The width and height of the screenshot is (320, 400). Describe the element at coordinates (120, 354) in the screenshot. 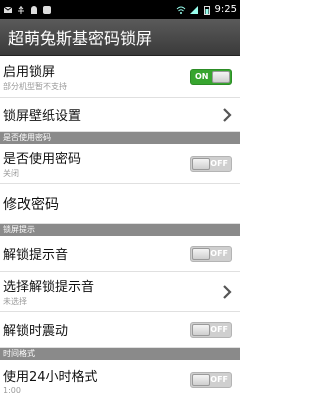

I see `section-header-time: 时间格式` at that location.